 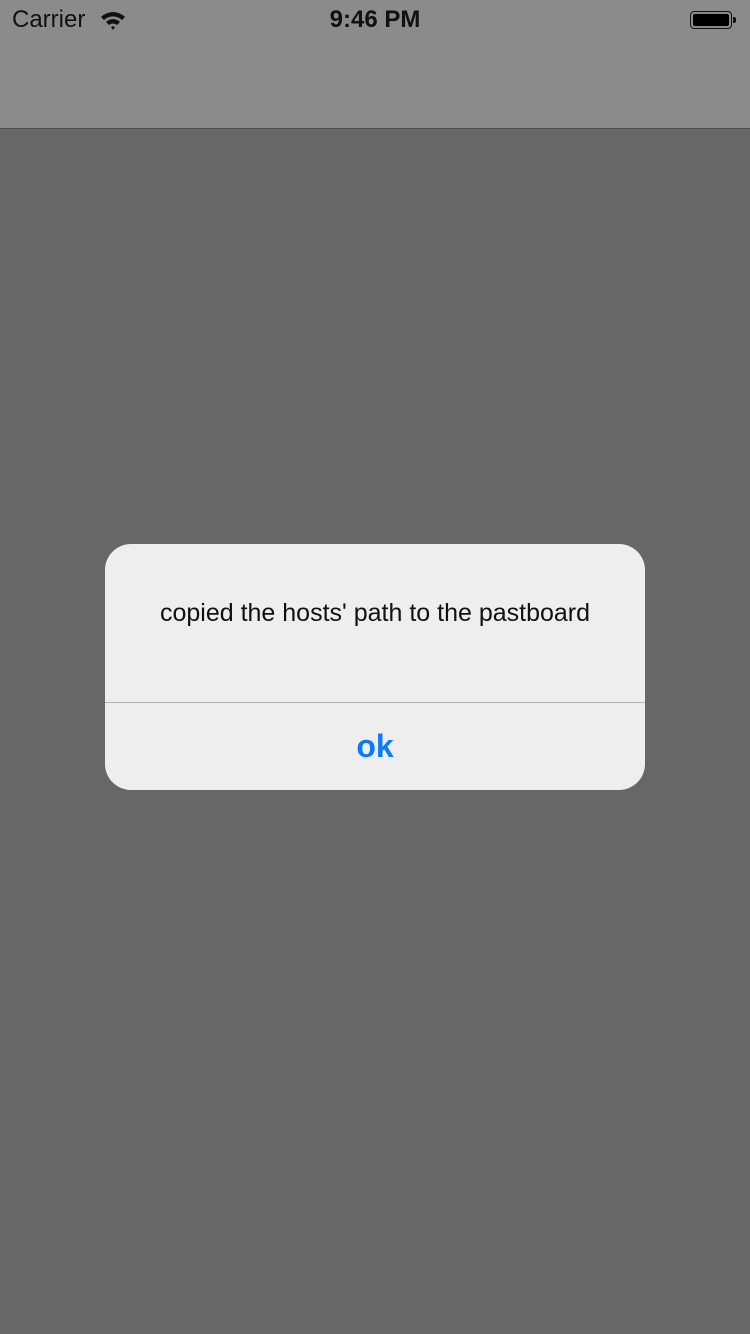 What do you see at coordinates (375, 613) in the screenshot?
I see `alert-message: copied the hosts' path to the pastboard` at bounding box center [375, 613].